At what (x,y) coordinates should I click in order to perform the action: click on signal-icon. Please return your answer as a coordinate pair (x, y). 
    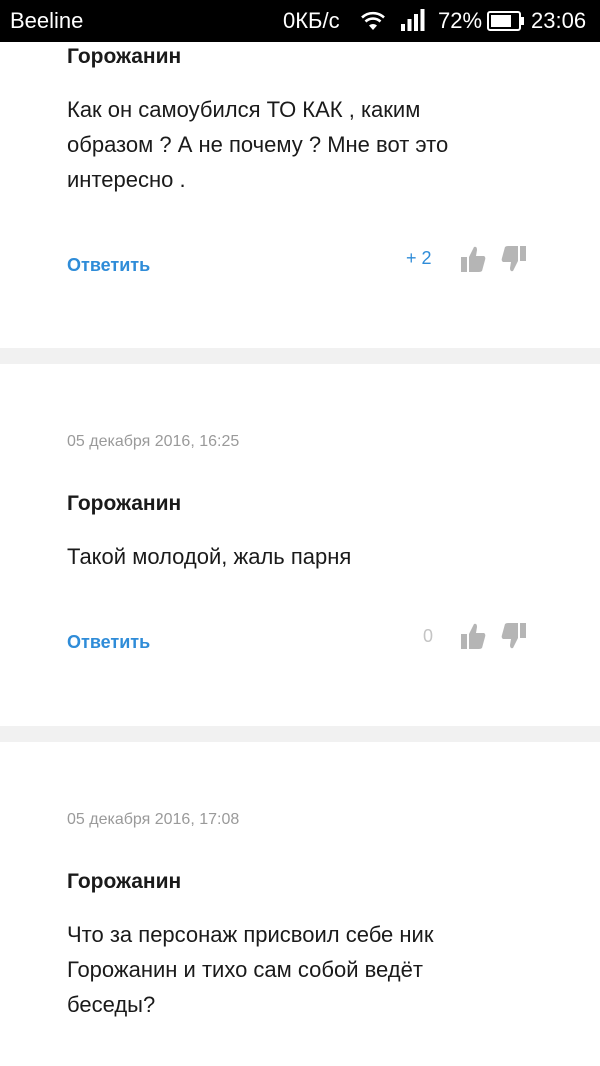
    Looking at the image, I should click on (413, 20).